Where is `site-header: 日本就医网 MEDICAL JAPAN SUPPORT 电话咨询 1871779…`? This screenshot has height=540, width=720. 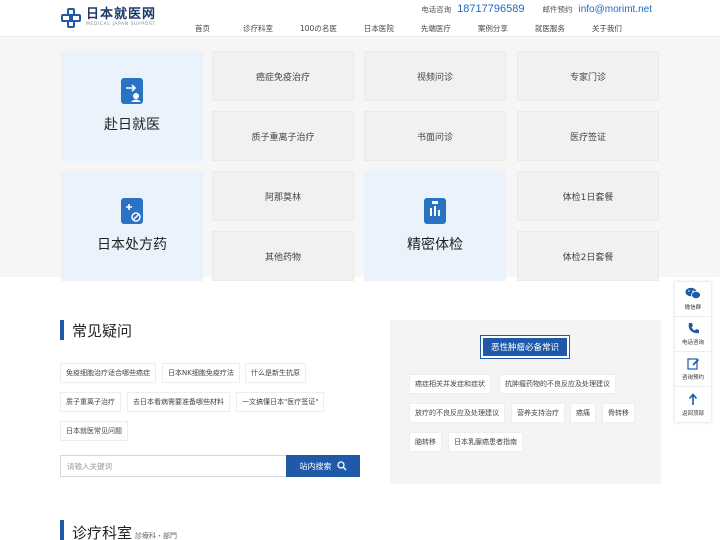 site-header: 日本就医网 MEDICAL JAPAN SUPPORT 电话咨询 1871779… is located at coordinates (360, 18).